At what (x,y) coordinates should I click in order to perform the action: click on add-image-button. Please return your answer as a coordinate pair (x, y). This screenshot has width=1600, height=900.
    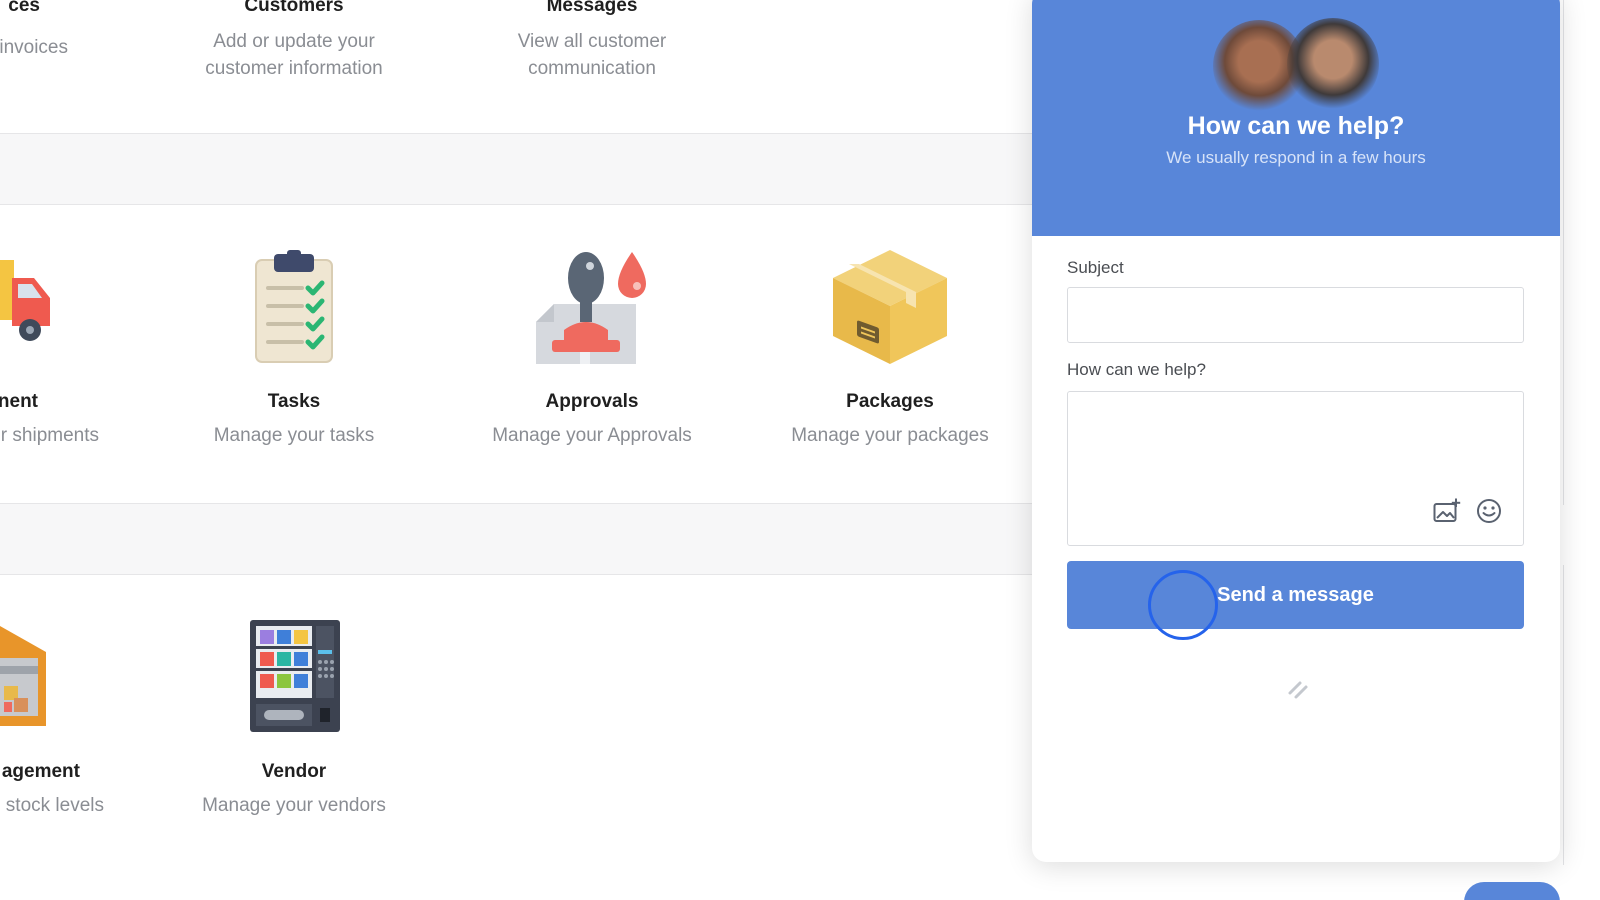
    Looking at the image, I should click on (1447, 511).